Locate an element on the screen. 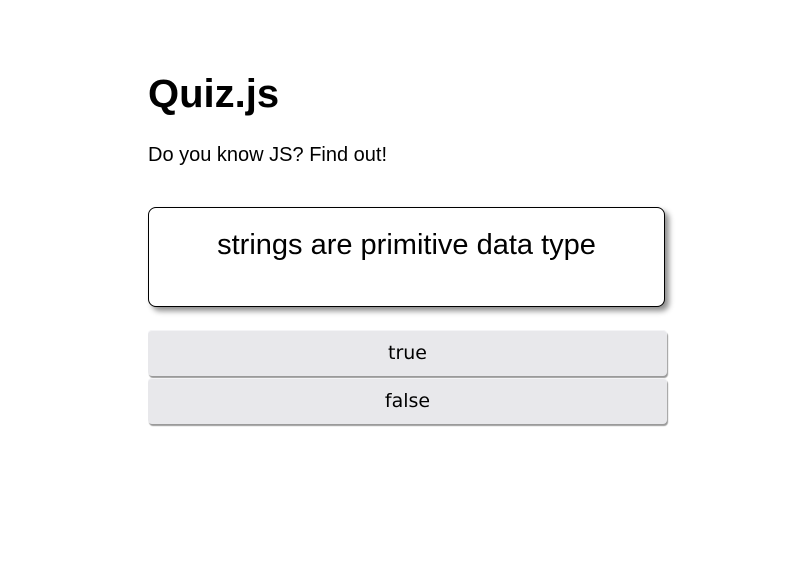 This screenshot has width=801, height=579. answer-false-button: false is located at coordinates (407, 401).